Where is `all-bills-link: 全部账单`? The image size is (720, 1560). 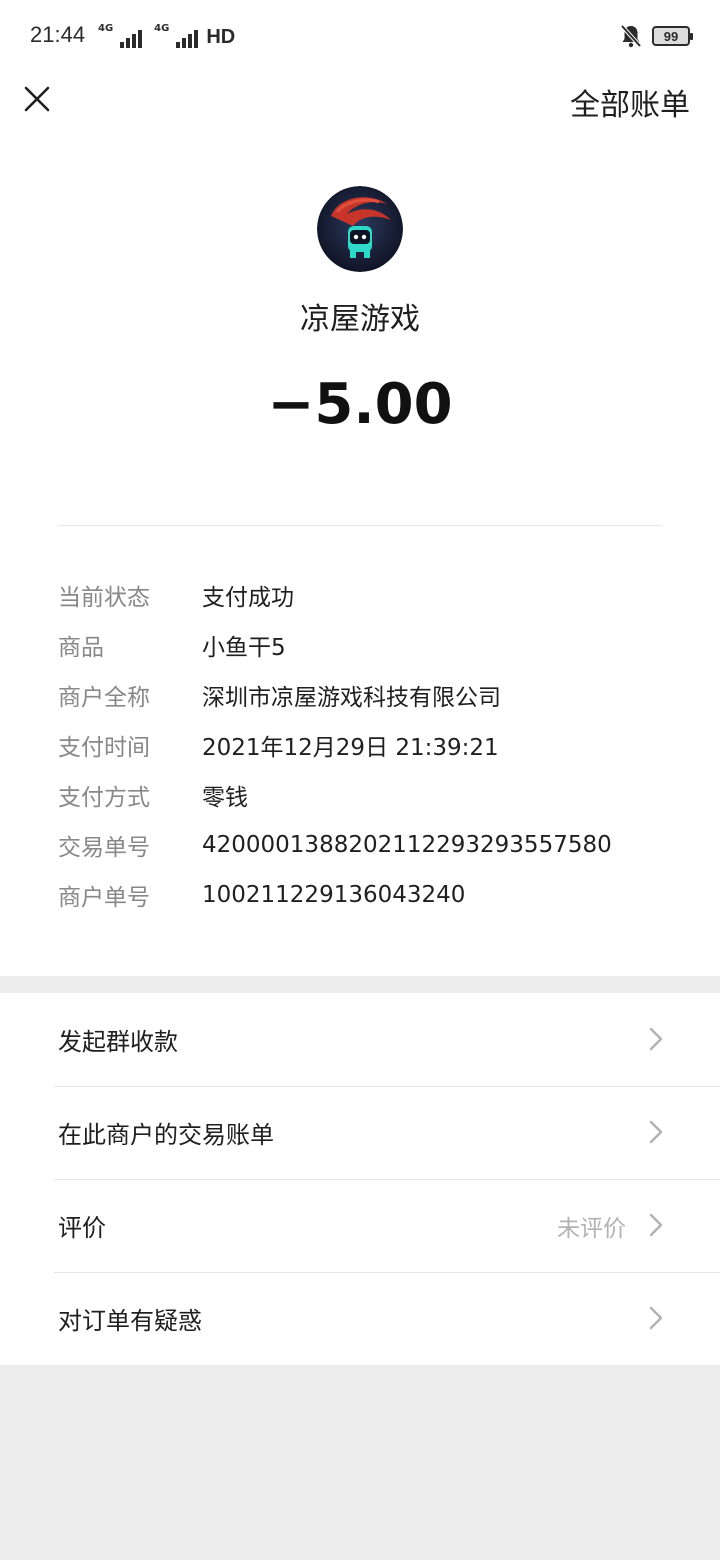 all-bills-link: 全部账单 is located at coordinates (630, 102).